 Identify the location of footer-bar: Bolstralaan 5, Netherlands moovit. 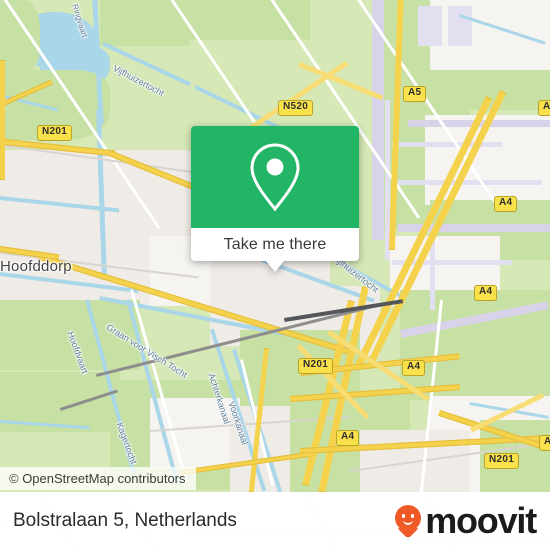
(275, 521).